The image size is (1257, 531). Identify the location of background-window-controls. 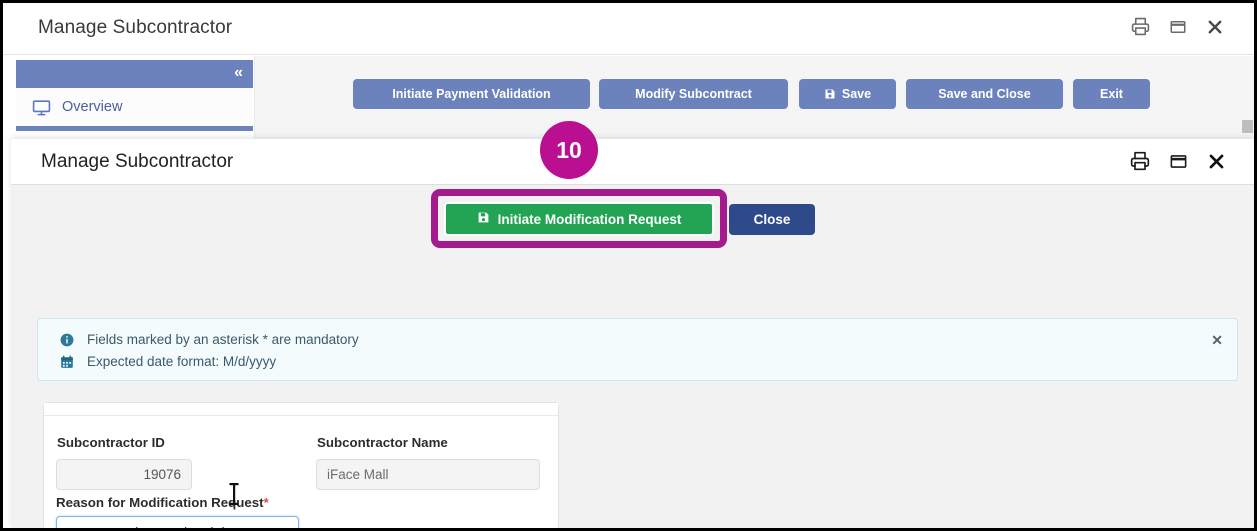
(1177, 26).